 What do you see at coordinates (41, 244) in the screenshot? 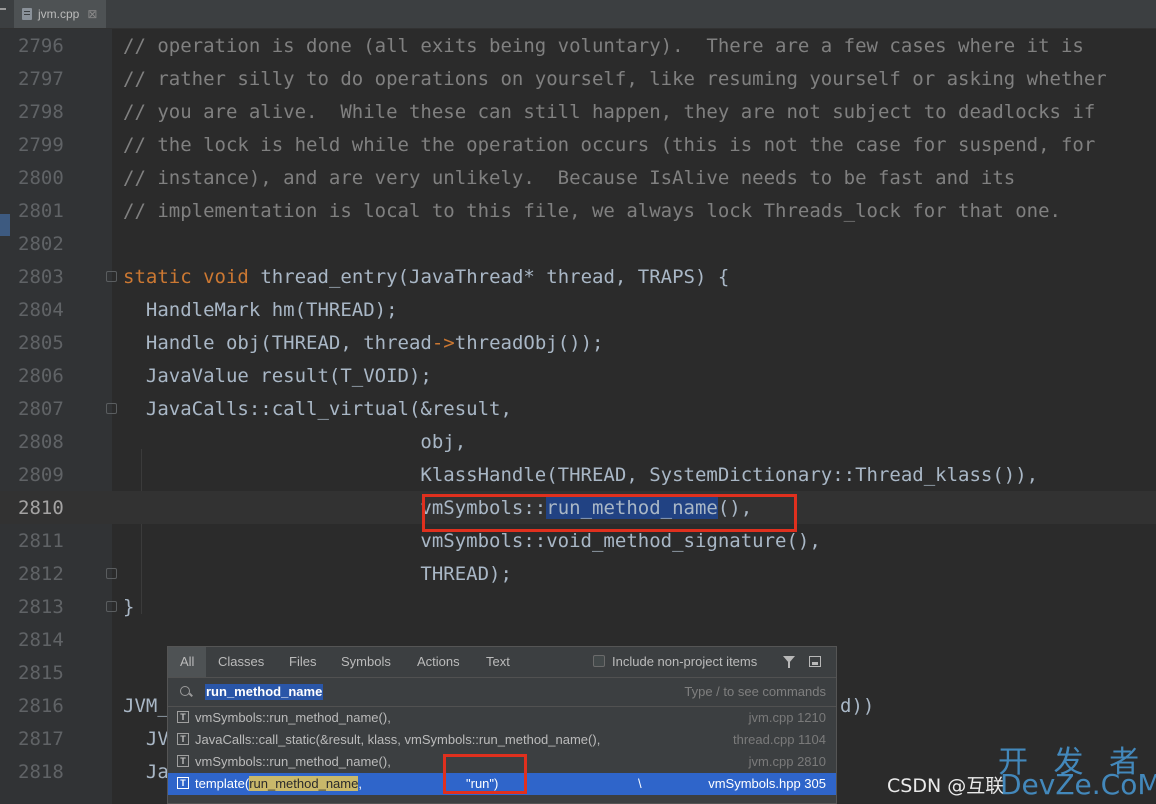
I see `code-line: 2802` at bounding box center [41, 244].